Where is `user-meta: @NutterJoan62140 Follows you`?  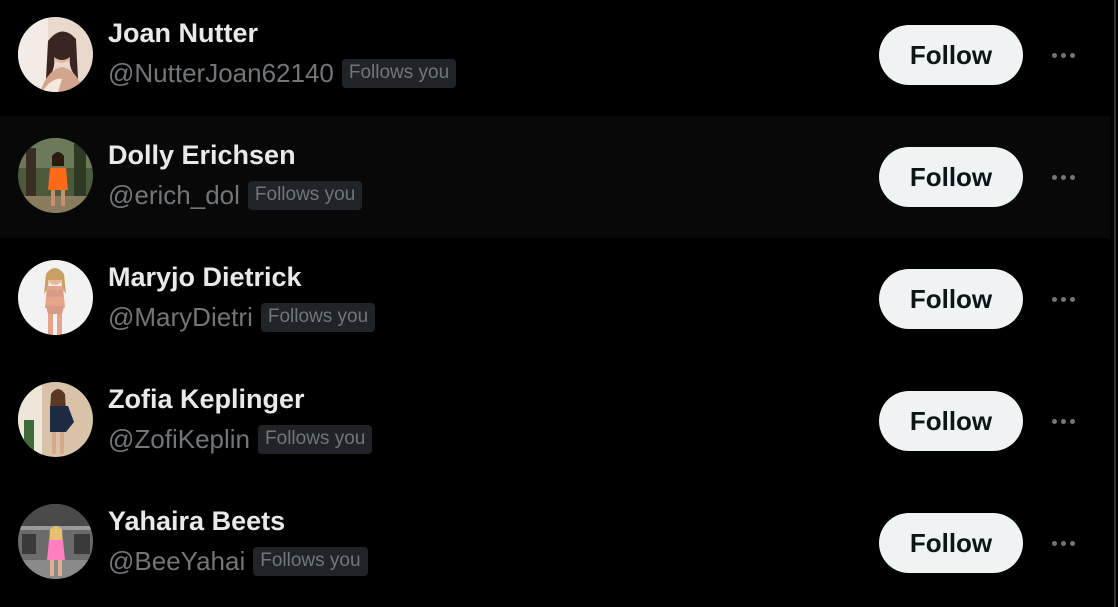
user-meta: @NutterJoan62140 Follows you is located at coordinates (282, 73).